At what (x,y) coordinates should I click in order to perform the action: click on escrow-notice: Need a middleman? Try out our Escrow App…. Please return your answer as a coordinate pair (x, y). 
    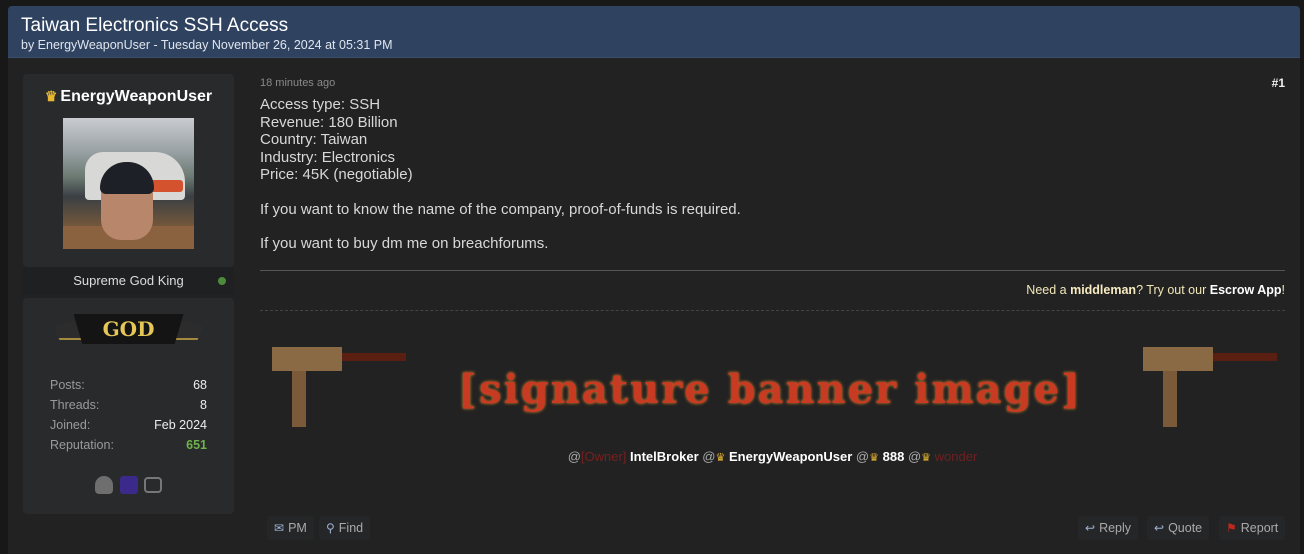
    Looking at the image, I should click on (1155, 289).